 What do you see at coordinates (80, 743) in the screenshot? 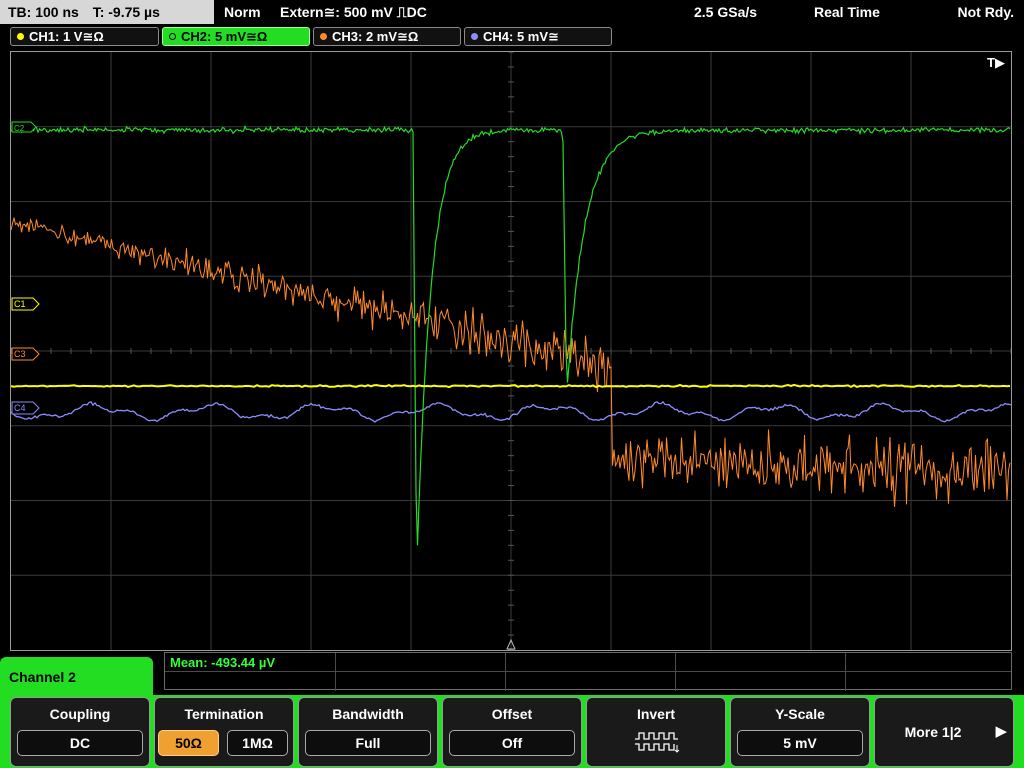
I see `coupling-value: DC` at bounding box center [80, 743].